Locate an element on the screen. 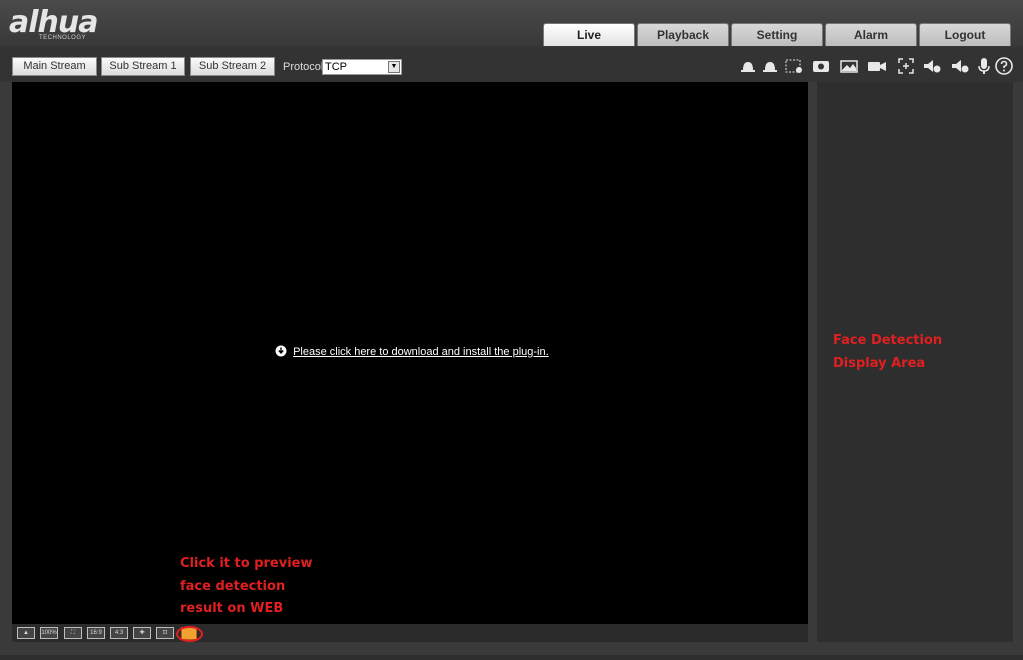 Image resolution: width=1023 pixels, height=660 pixels. download-icon is located at coordinates (281, 351).